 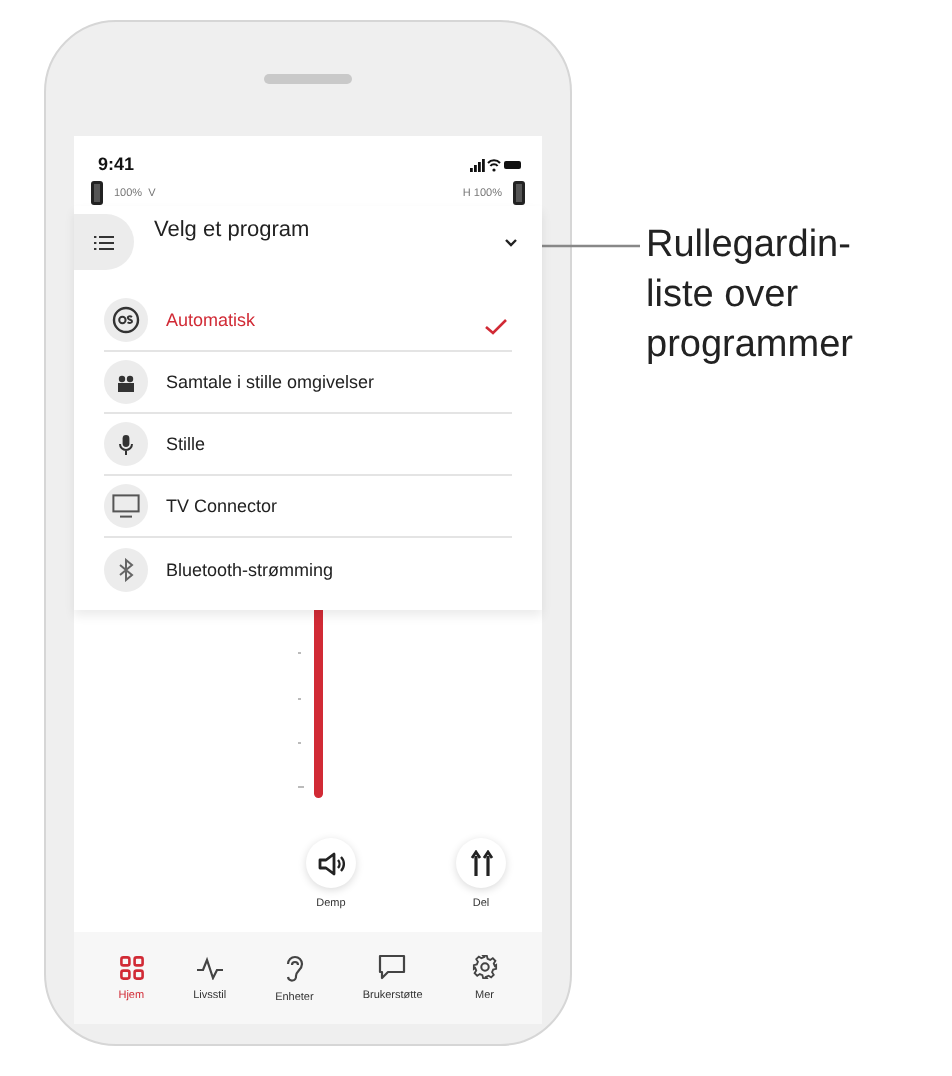 What do you see at coordinates (308, 445) in the screenshot?
I see `program-option: Stille` at bounding box center [308, 445].